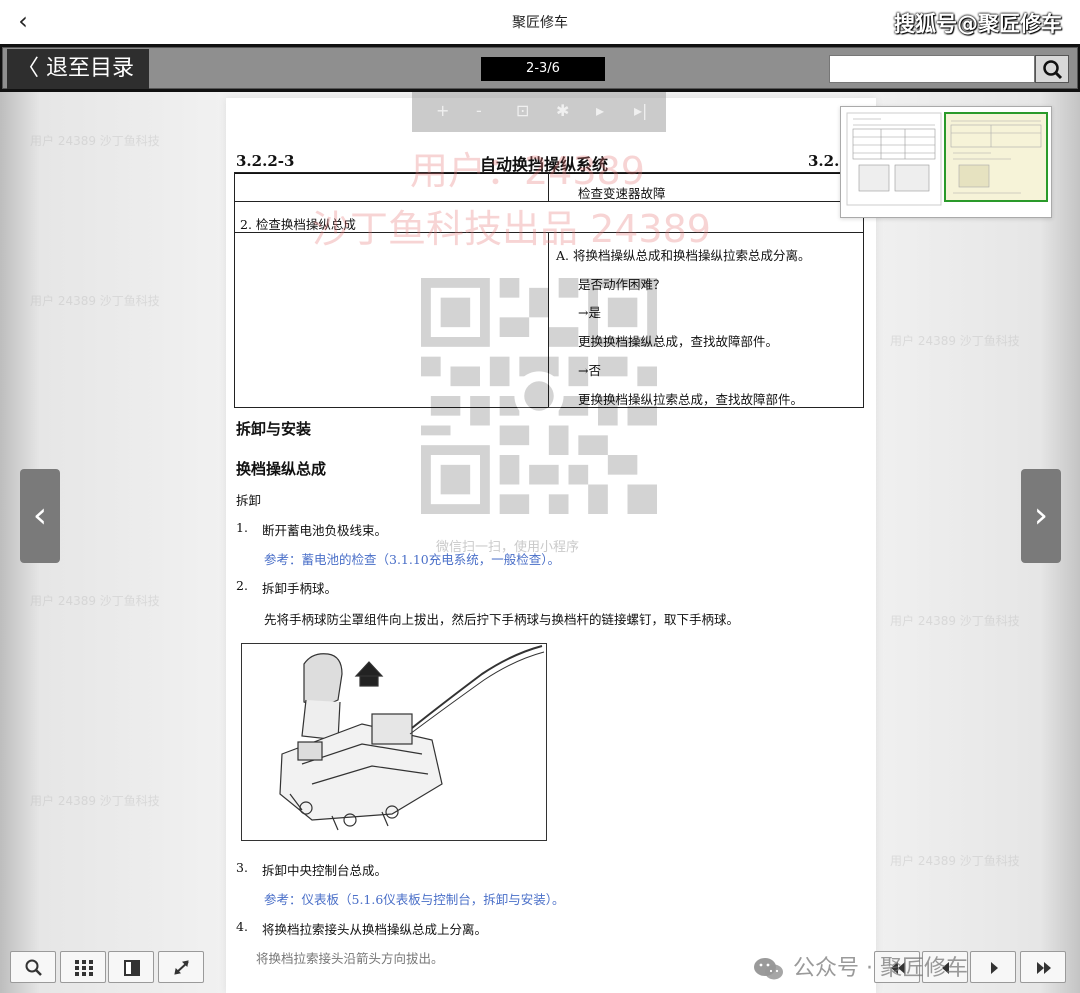  Describe the element at coordinates (539, 112) in the screenshot. I see `zoom-controls: + - ⊡ ✱ ▸ ▸|` at that location.